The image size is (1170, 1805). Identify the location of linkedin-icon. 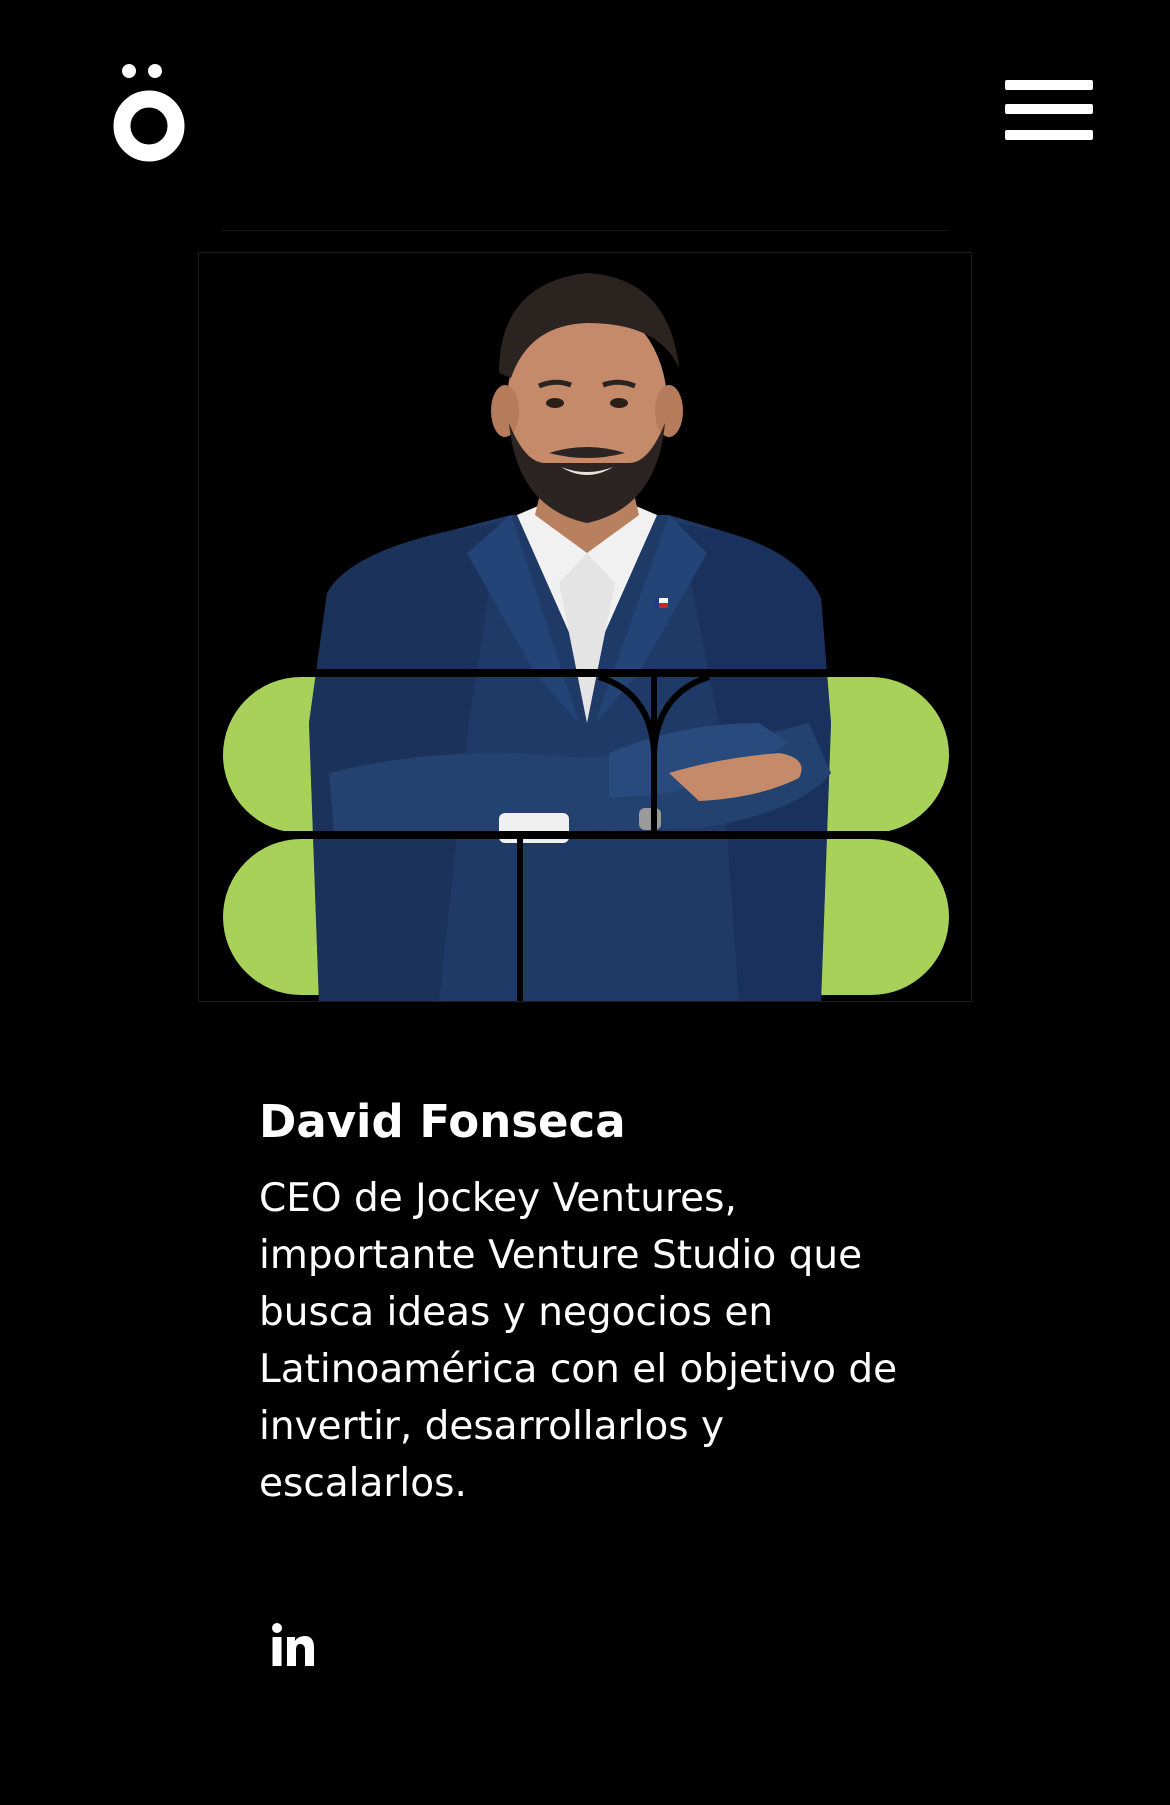
(293, 1644).